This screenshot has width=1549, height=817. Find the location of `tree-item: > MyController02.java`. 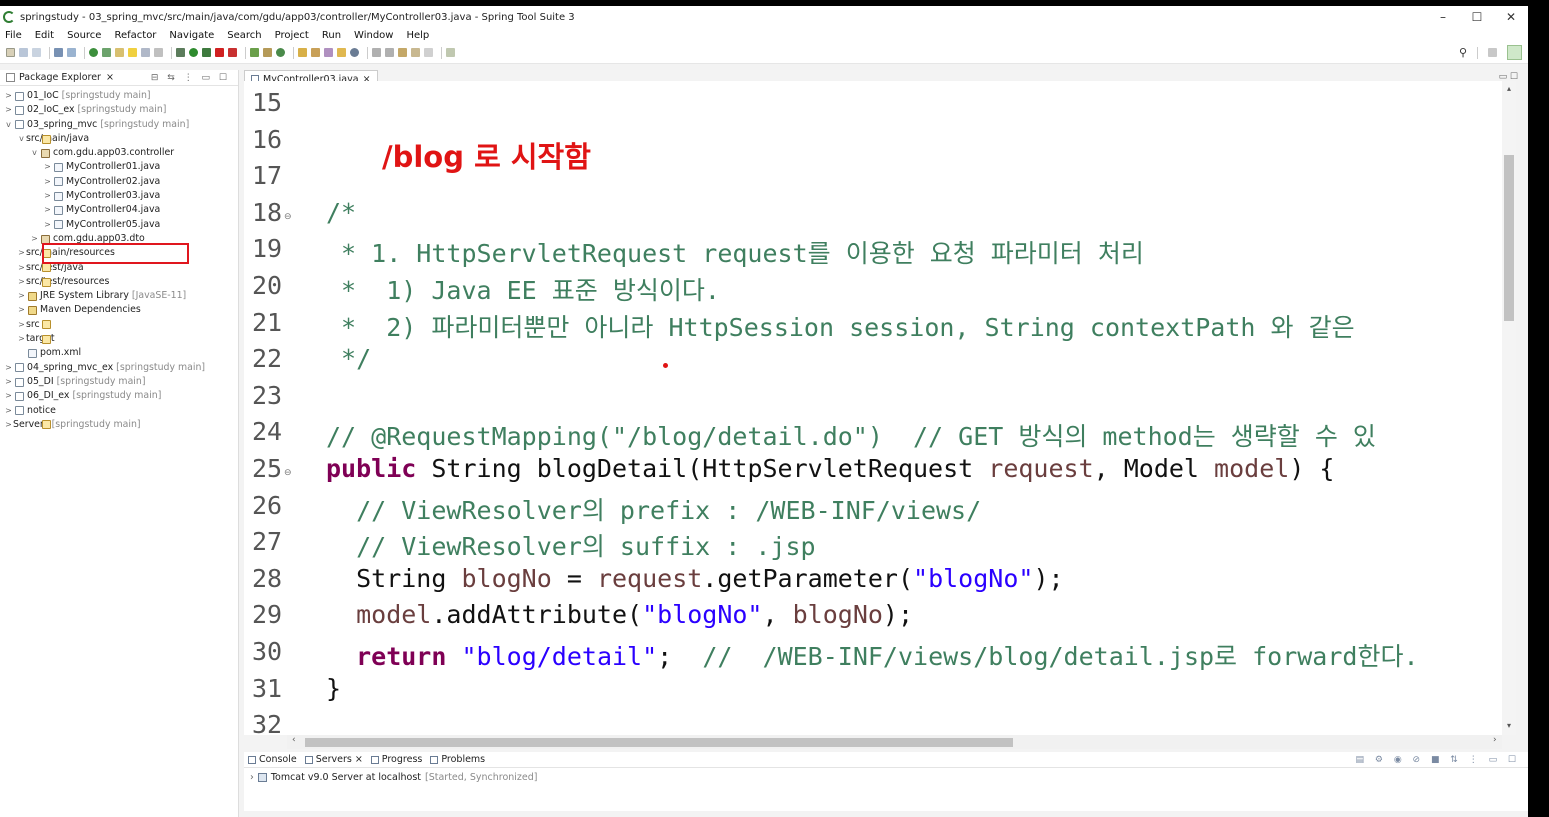

tree-item: > MyController02.java is located at coordinates (119, 182).